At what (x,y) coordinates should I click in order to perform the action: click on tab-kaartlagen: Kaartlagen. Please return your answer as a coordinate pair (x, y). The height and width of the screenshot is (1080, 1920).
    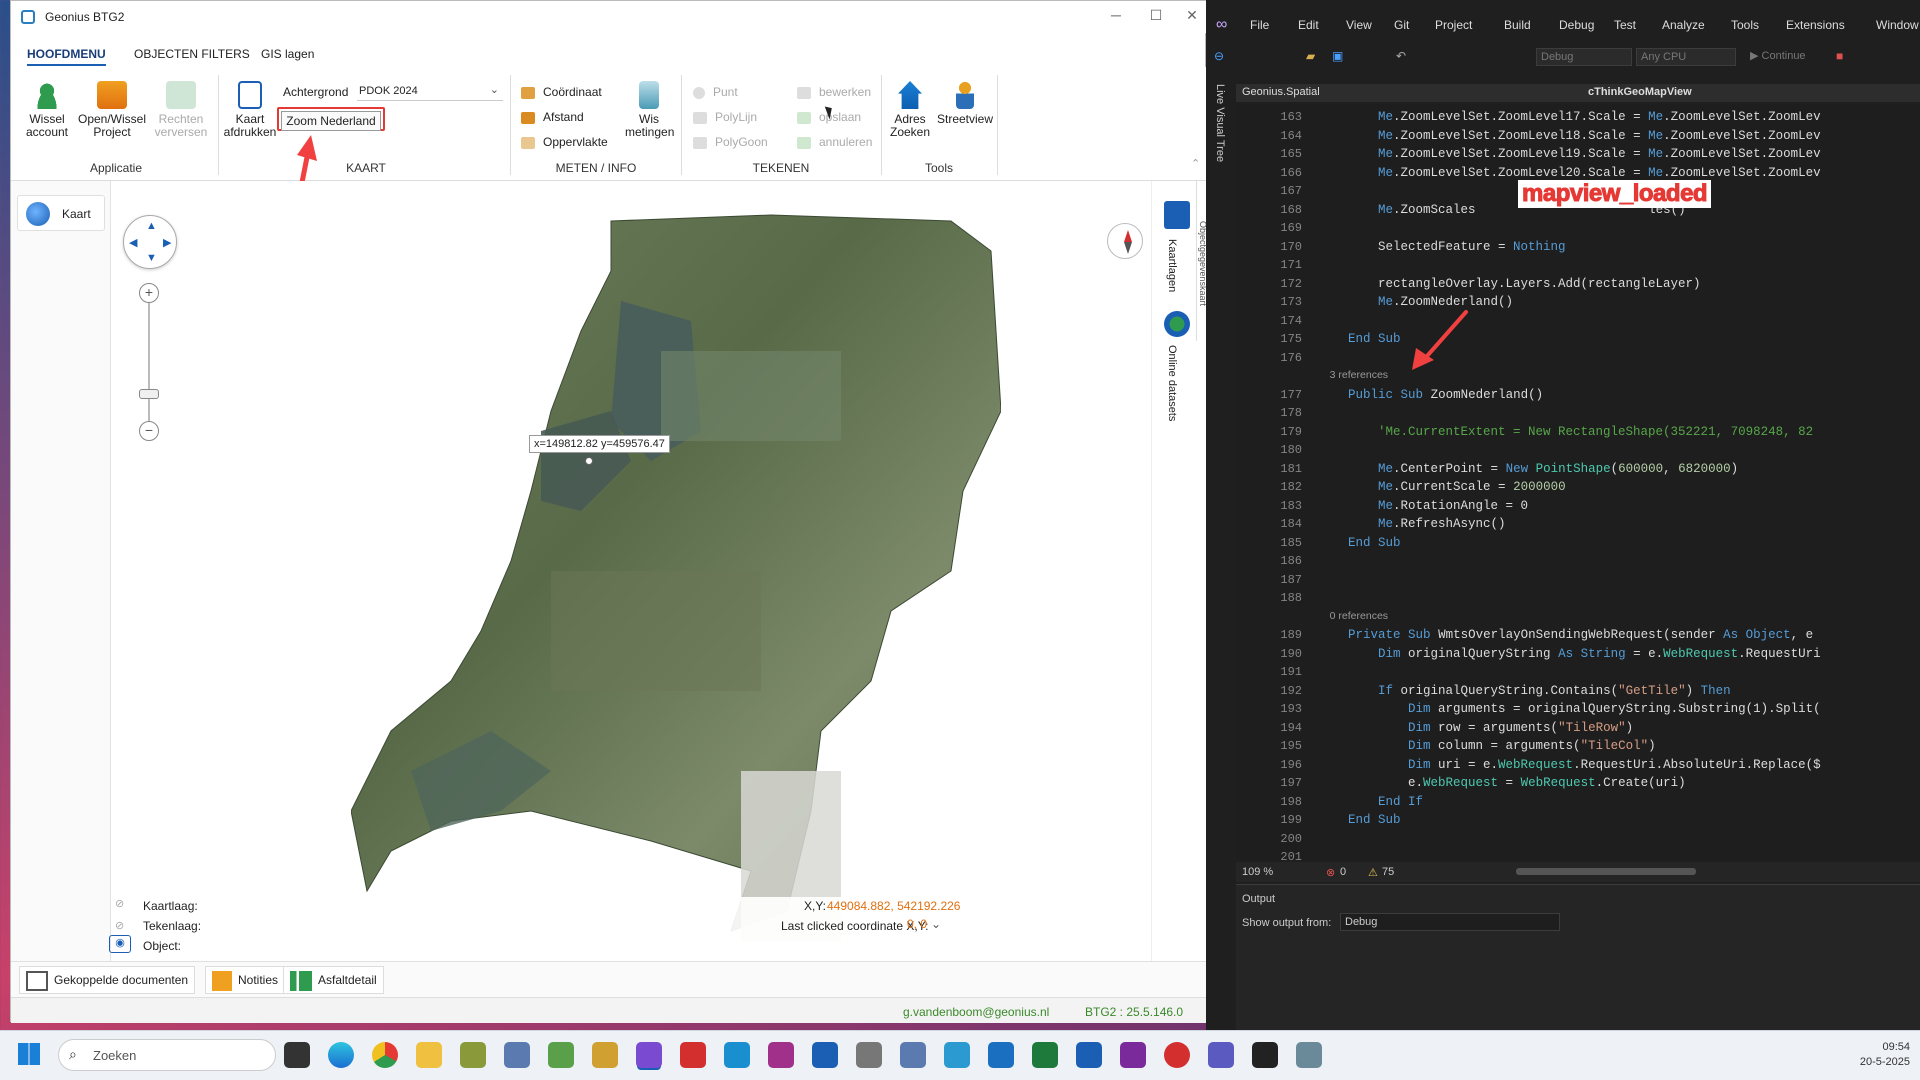
    Looking at the image, I should click on (1172, 265).